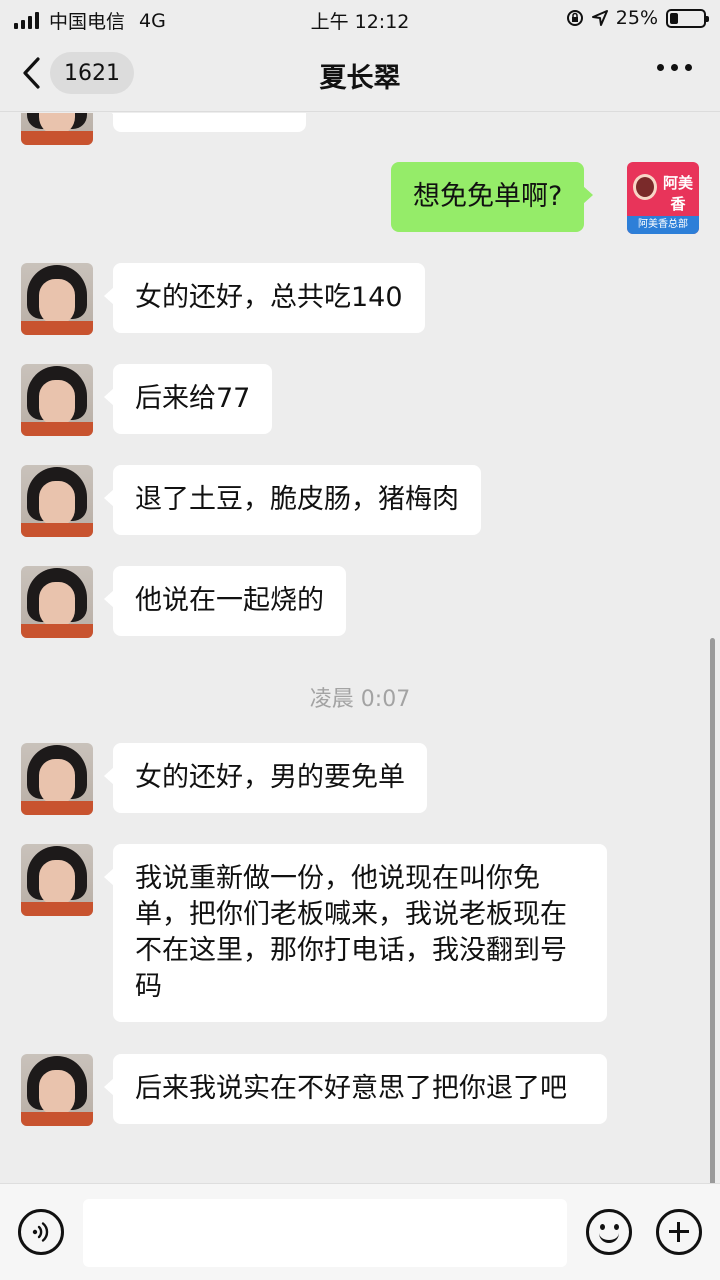 The width and height of the screenshot is (720, 1280). Describe the element at coordinates (492, 197) in the screenshot. I see `message-bubble-self: 想免免单啊?` at that location.